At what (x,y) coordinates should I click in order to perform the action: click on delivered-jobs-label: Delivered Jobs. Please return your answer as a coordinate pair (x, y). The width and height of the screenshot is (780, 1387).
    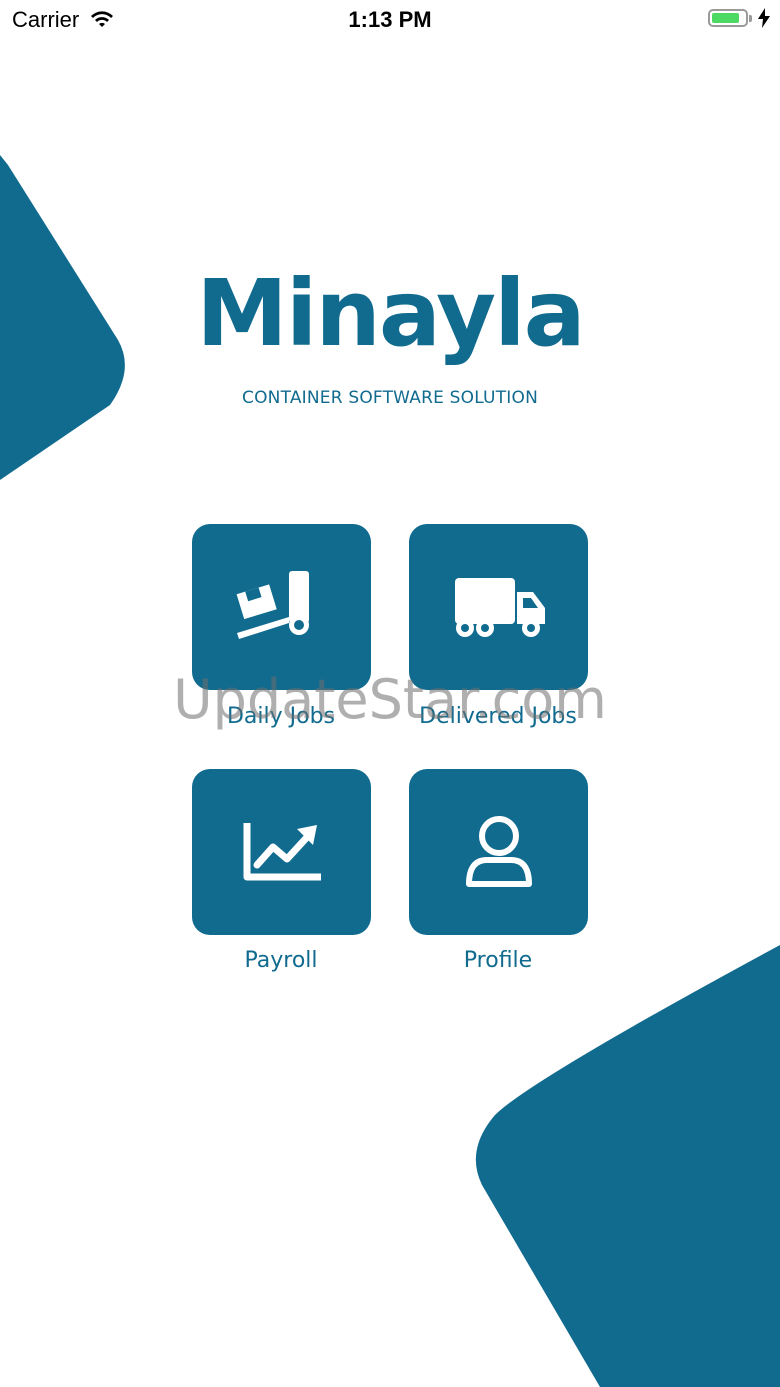
    Looking at the image, I should click on (498, 716).